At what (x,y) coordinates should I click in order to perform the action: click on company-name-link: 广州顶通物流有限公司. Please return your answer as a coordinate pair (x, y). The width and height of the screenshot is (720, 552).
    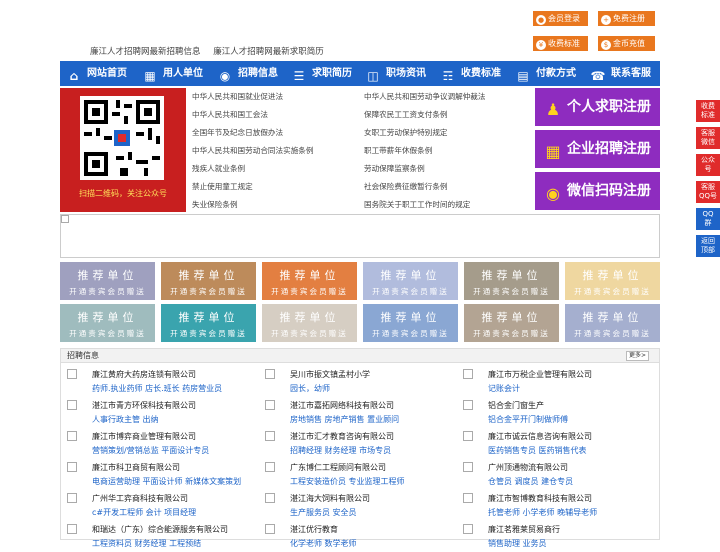
    Looking at the image, I should click on (528, 467).